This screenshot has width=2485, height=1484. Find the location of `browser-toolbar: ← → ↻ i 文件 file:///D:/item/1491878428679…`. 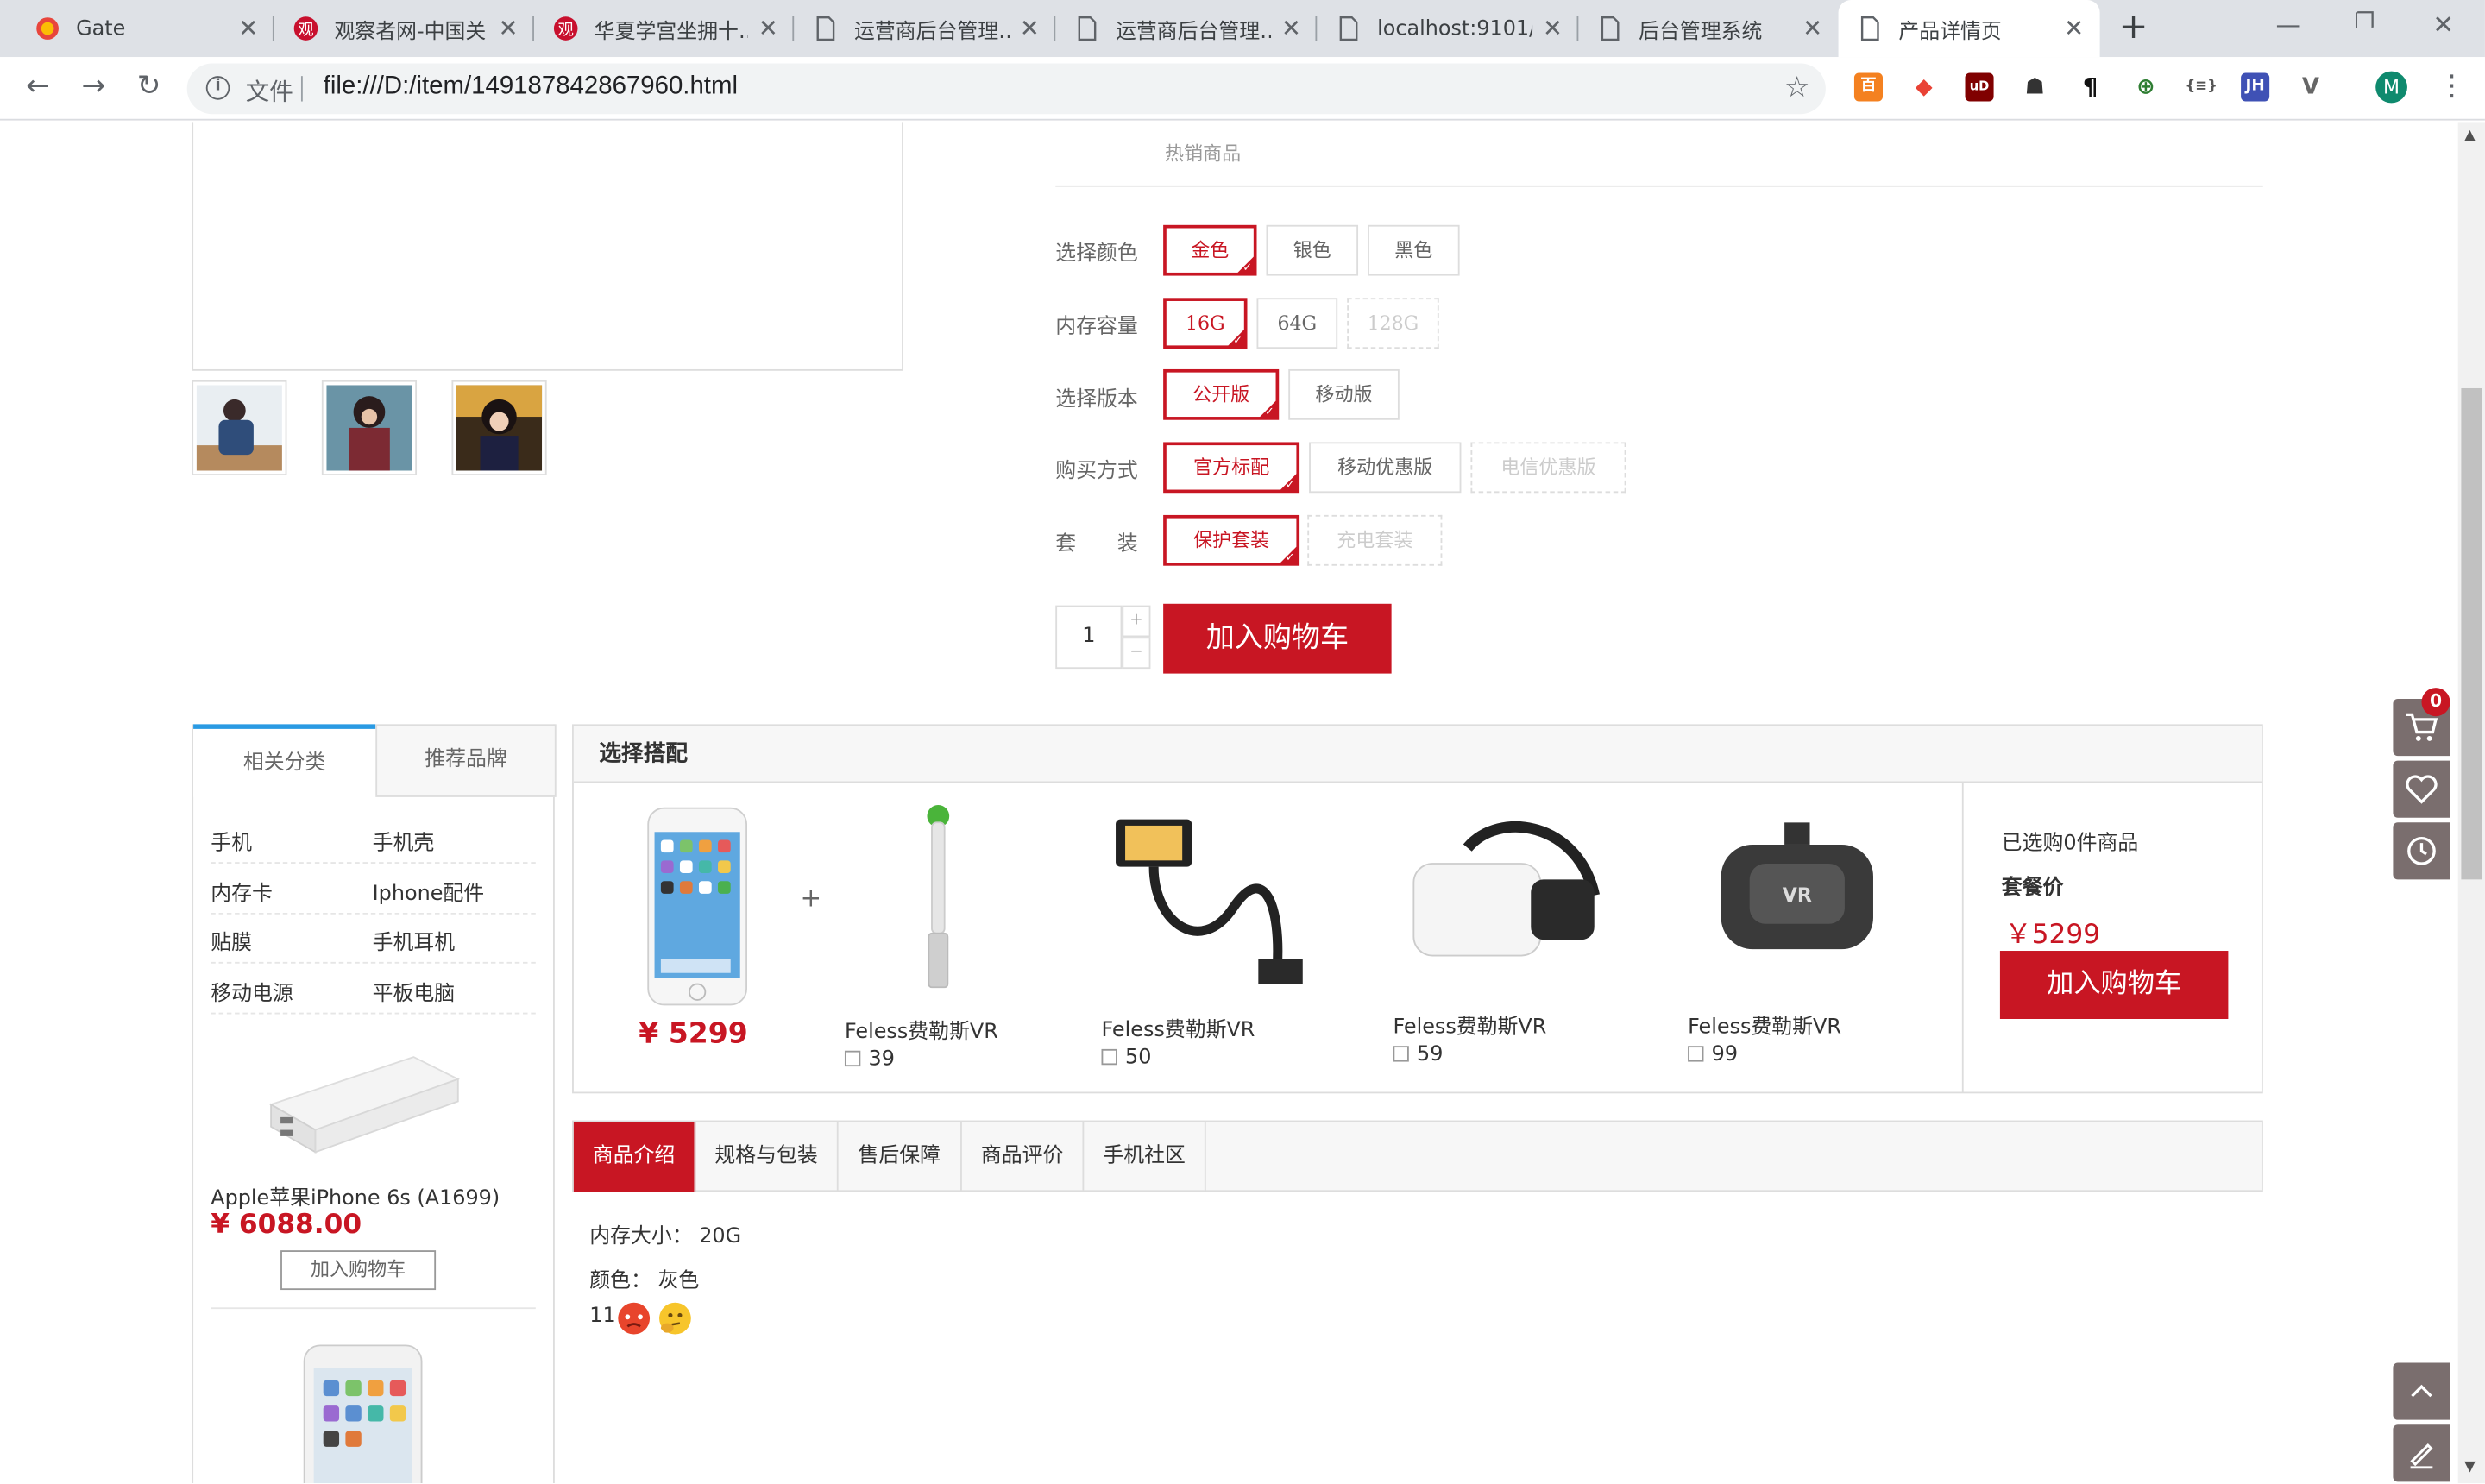

browser-toolbar: ← → ↻ i 文件 file:///D:/item/1491878428679… is located at coordinates (1242, 89).